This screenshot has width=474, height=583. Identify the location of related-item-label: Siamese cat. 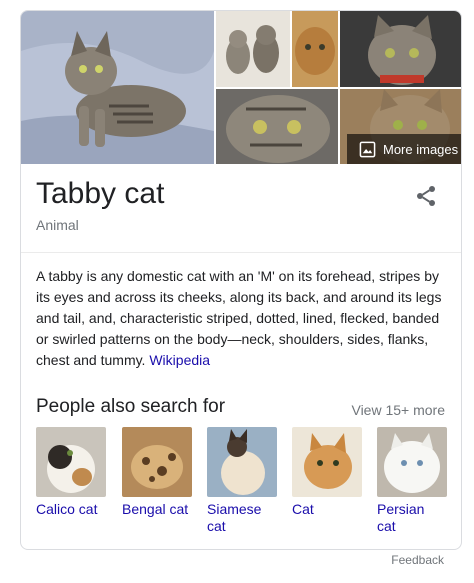
(234, 517).